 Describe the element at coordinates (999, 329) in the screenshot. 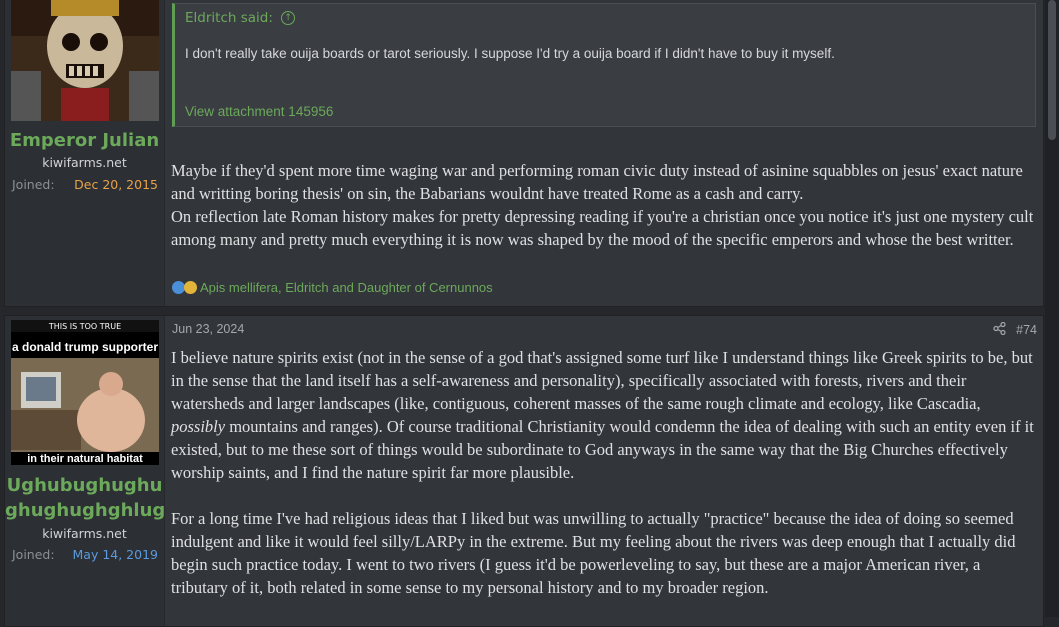

I see `share-icon` at that location.